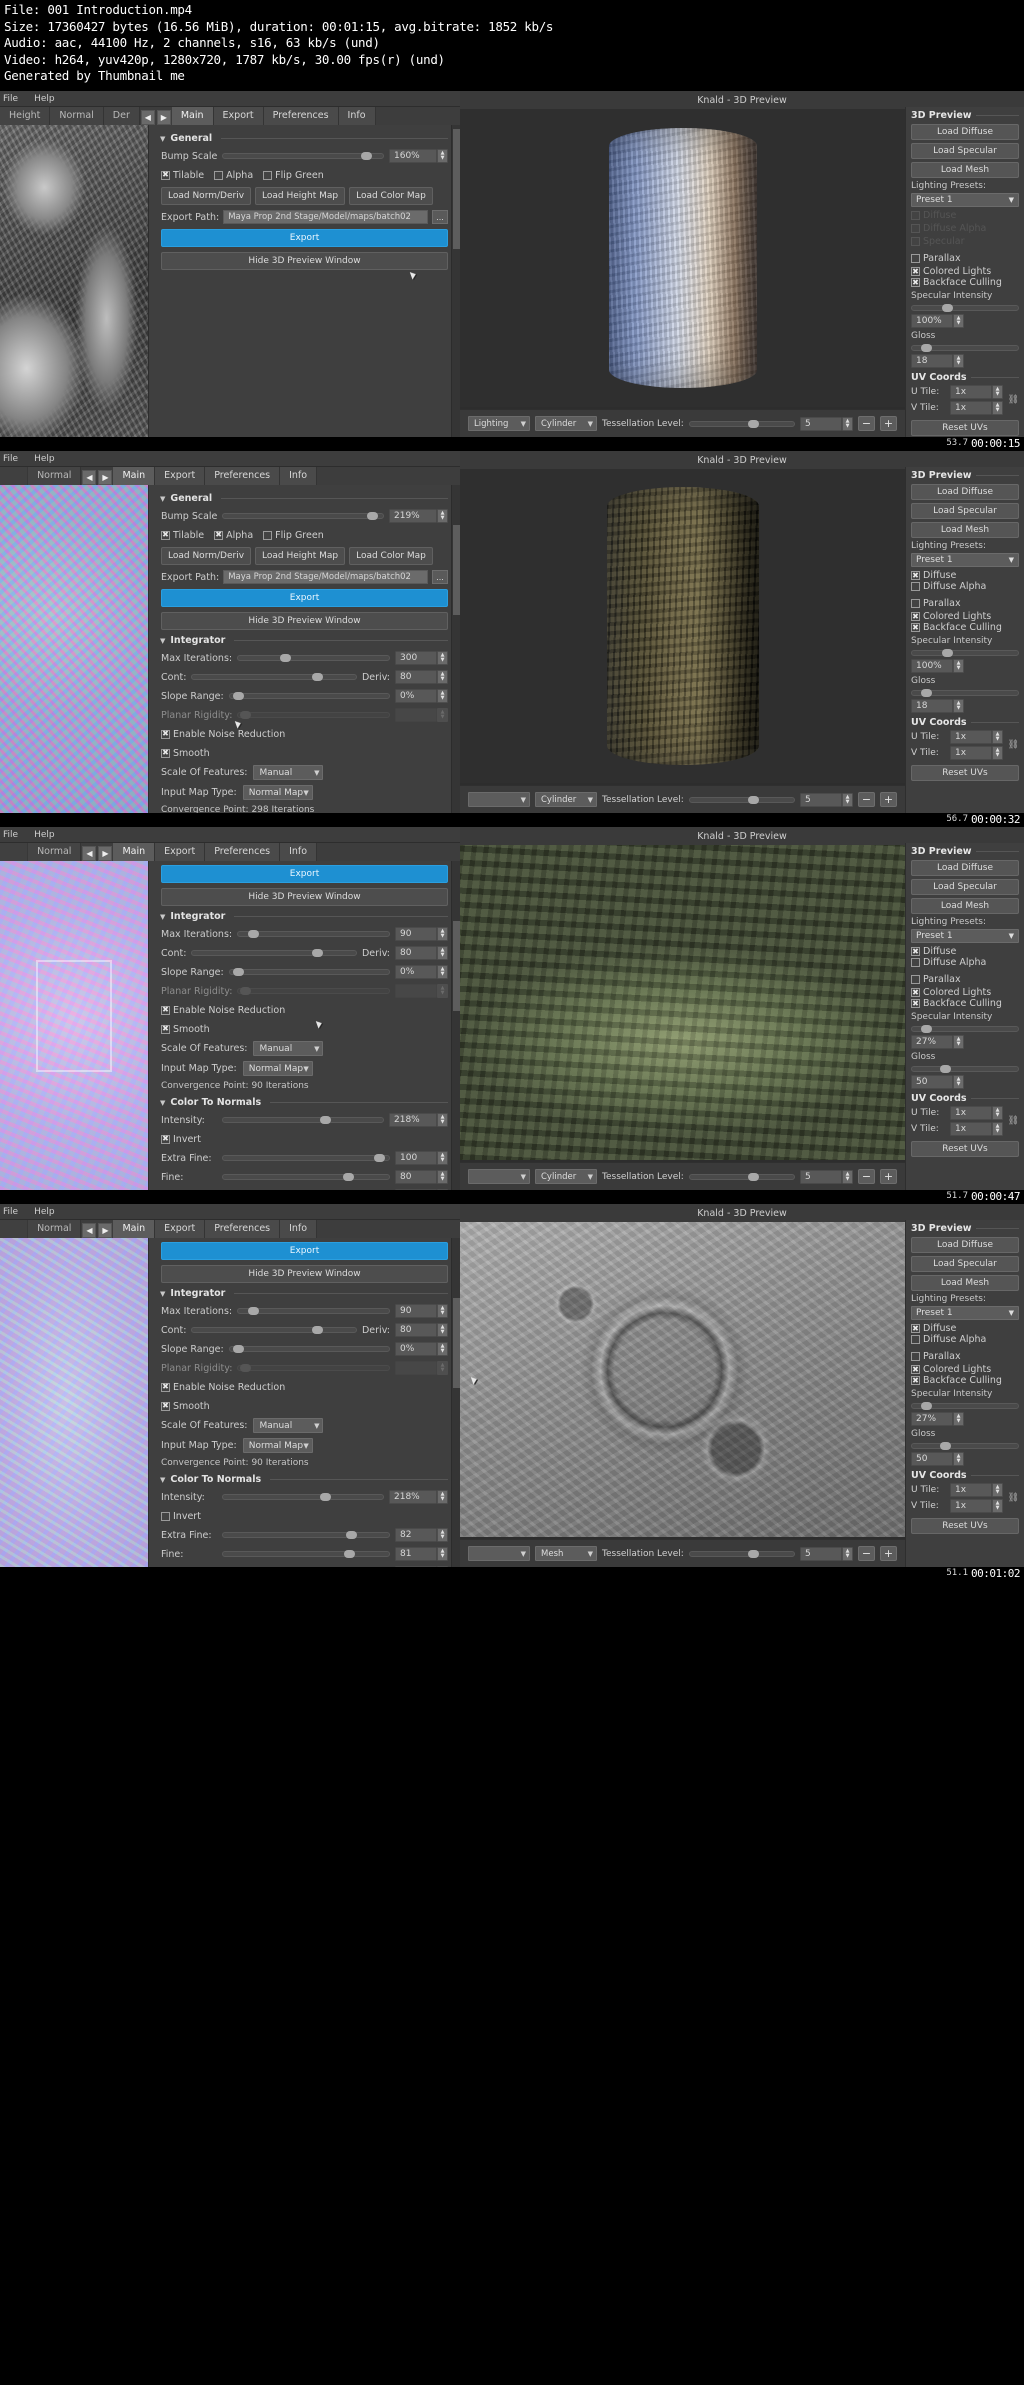 The width and height of the screenshot is (1024, 2385). I want to click on tab-main: Main, so click(134, 476).